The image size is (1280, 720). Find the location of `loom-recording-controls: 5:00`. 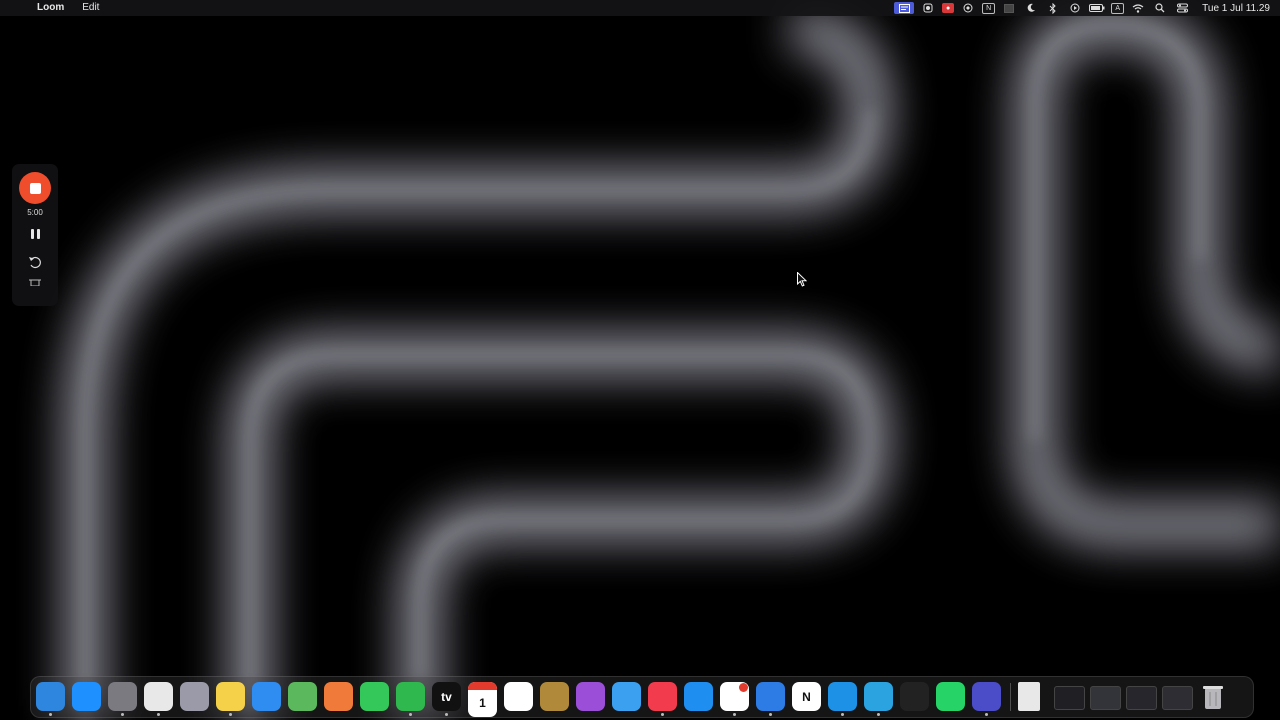

loom-recording-controls: 5:00 is located at coordinates (35, 235).